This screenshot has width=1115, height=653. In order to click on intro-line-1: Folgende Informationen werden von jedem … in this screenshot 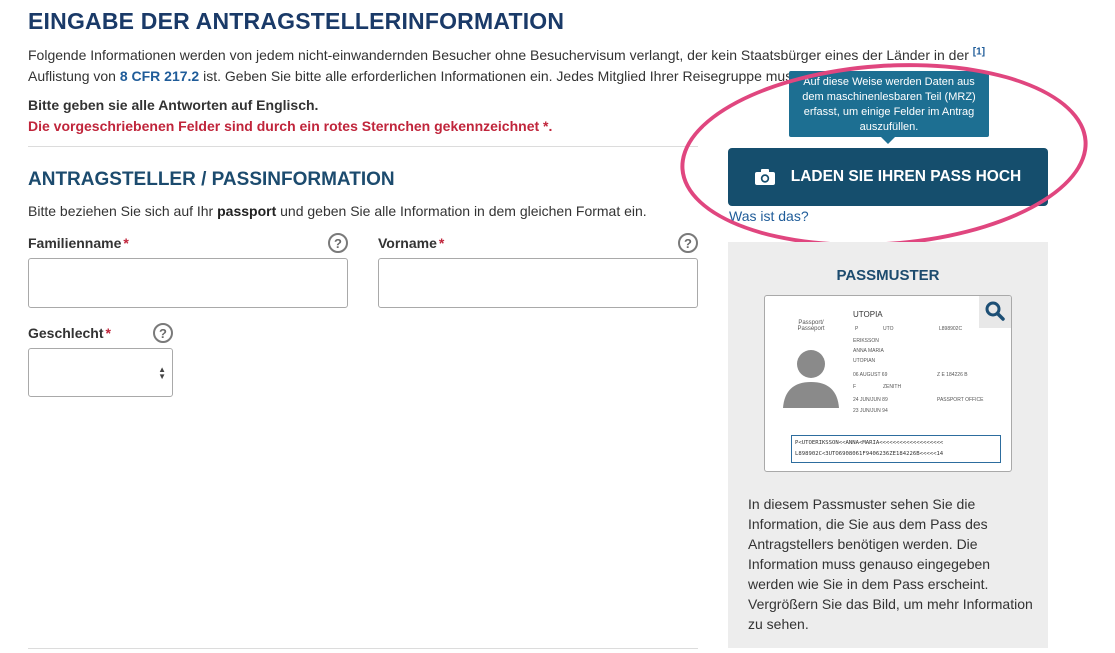, I will do `click(498, 55)`.